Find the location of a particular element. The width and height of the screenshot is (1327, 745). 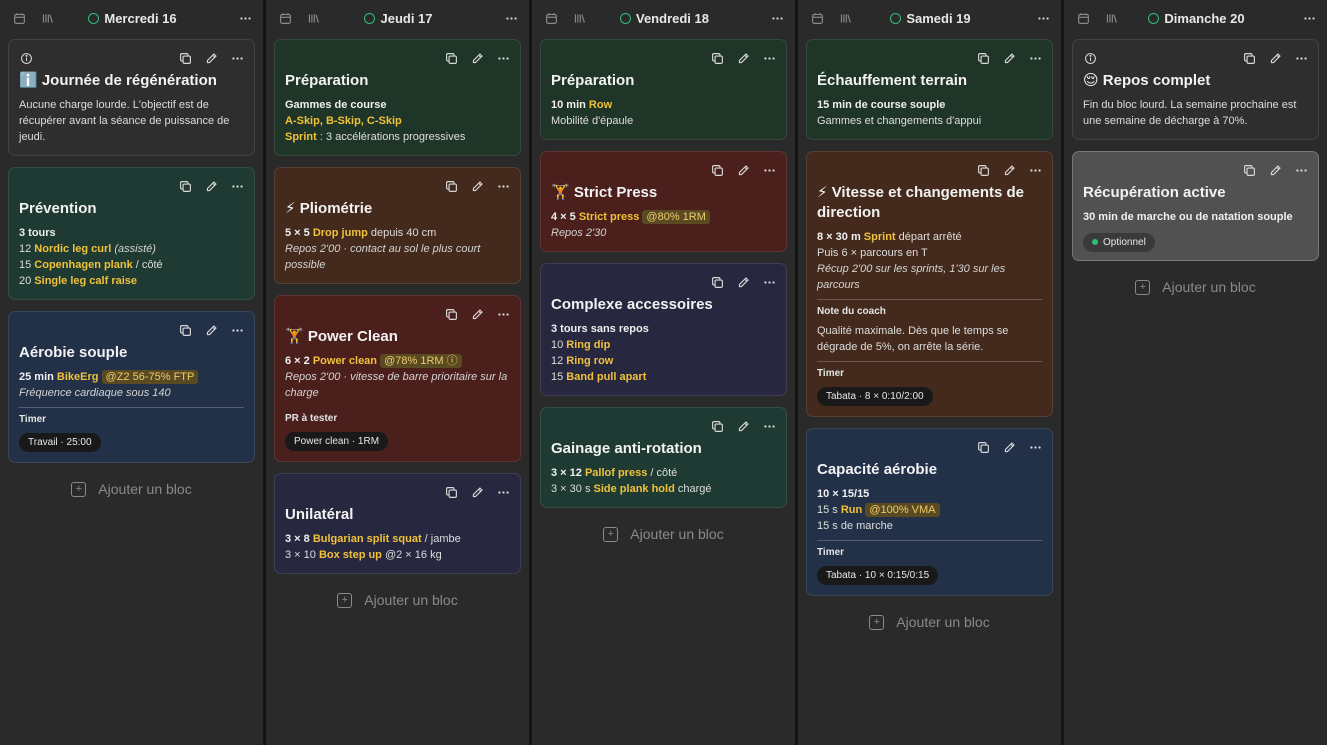

add-block-label: Ajouter un bloc is located at coordinates (145, 489).